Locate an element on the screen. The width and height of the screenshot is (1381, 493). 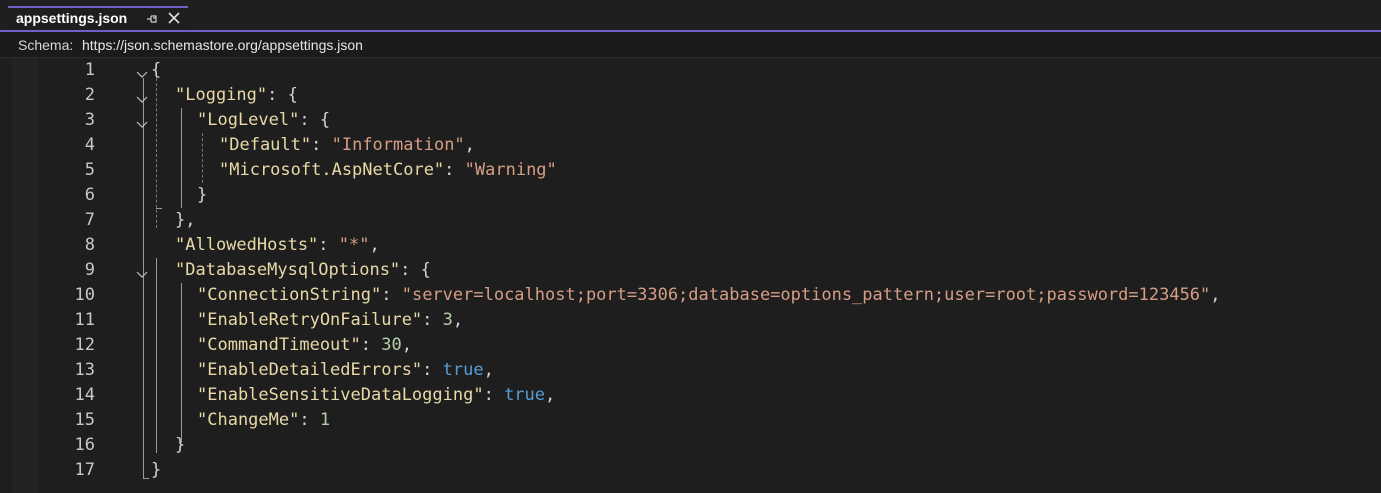
json-key: "LogLevel" is located at coordinates (248, 120).